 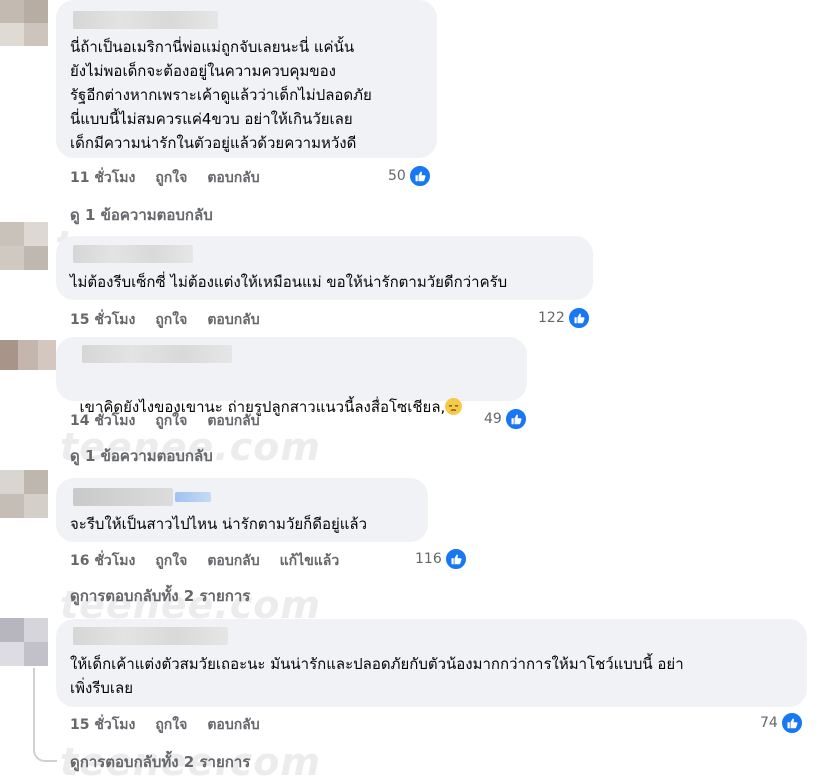 What do you see at coordinates (454, 406) in the screenshot?
I see `pensive-face-emoji` at bounding box center [454, 406].